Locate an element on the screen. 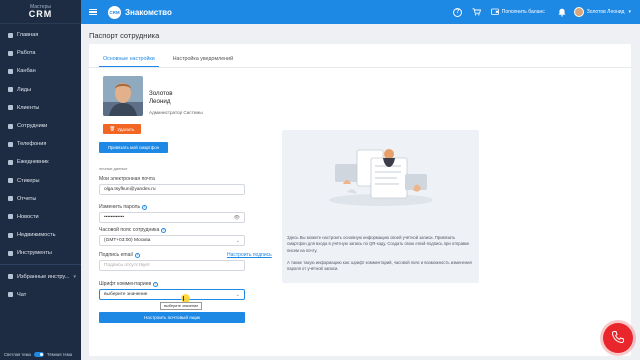  tab-basic-settings: Основные настройки is located at coordinates (129, 59).